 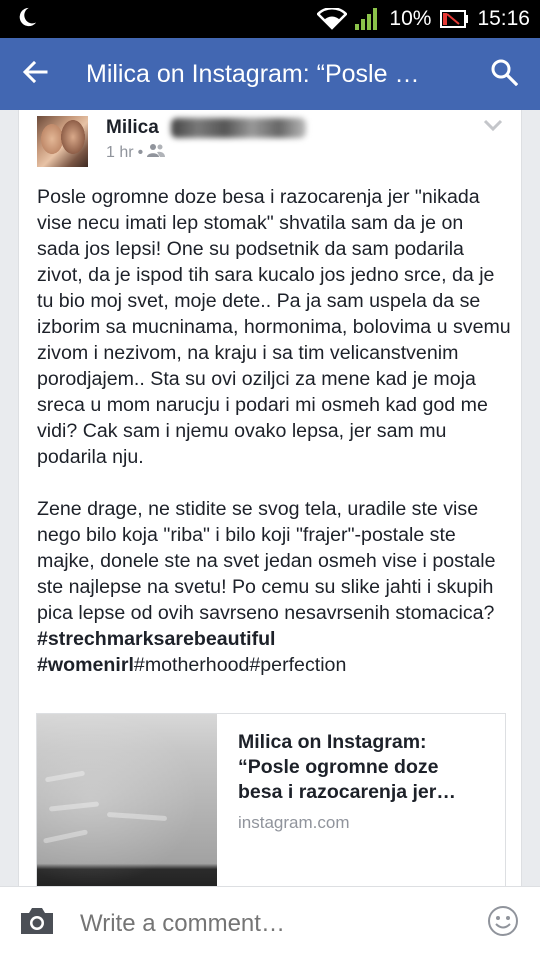 What do you see at coordinates (493, 125) in the screenshot?
I see `post-options-chevron-icon` at bounding box center [493, 125].